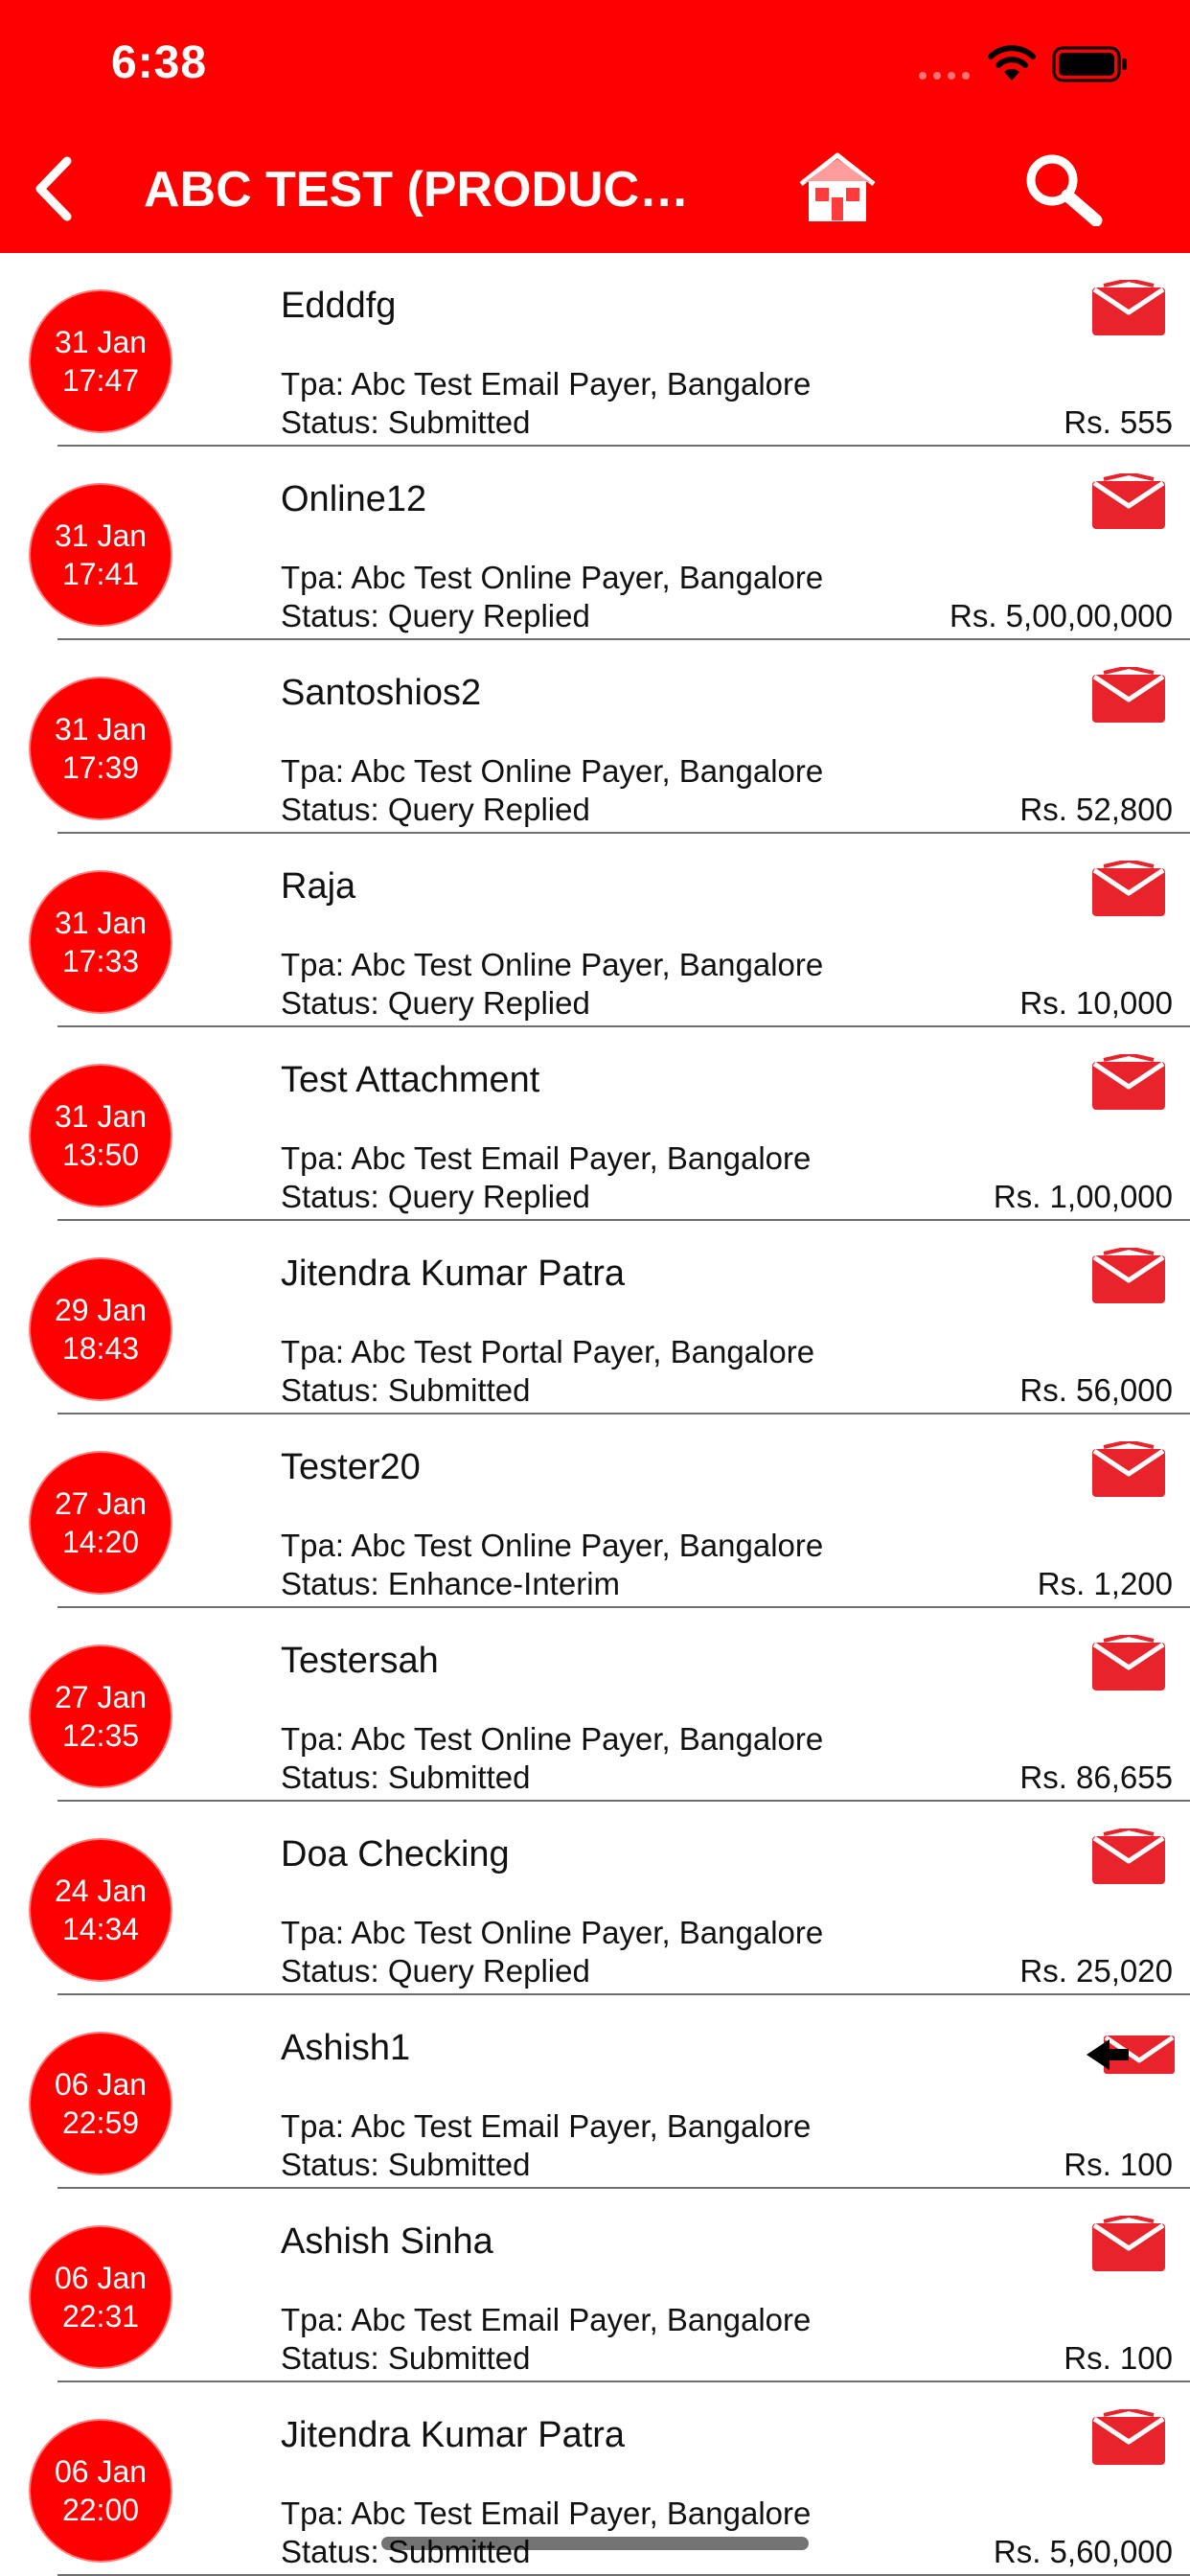 The width and height of the screenshot is (1190, 2576). Describe the element at coordinates (453, 1274) in the screenshot. I see `item-title: Jitendra Kumar Patra` at that location.